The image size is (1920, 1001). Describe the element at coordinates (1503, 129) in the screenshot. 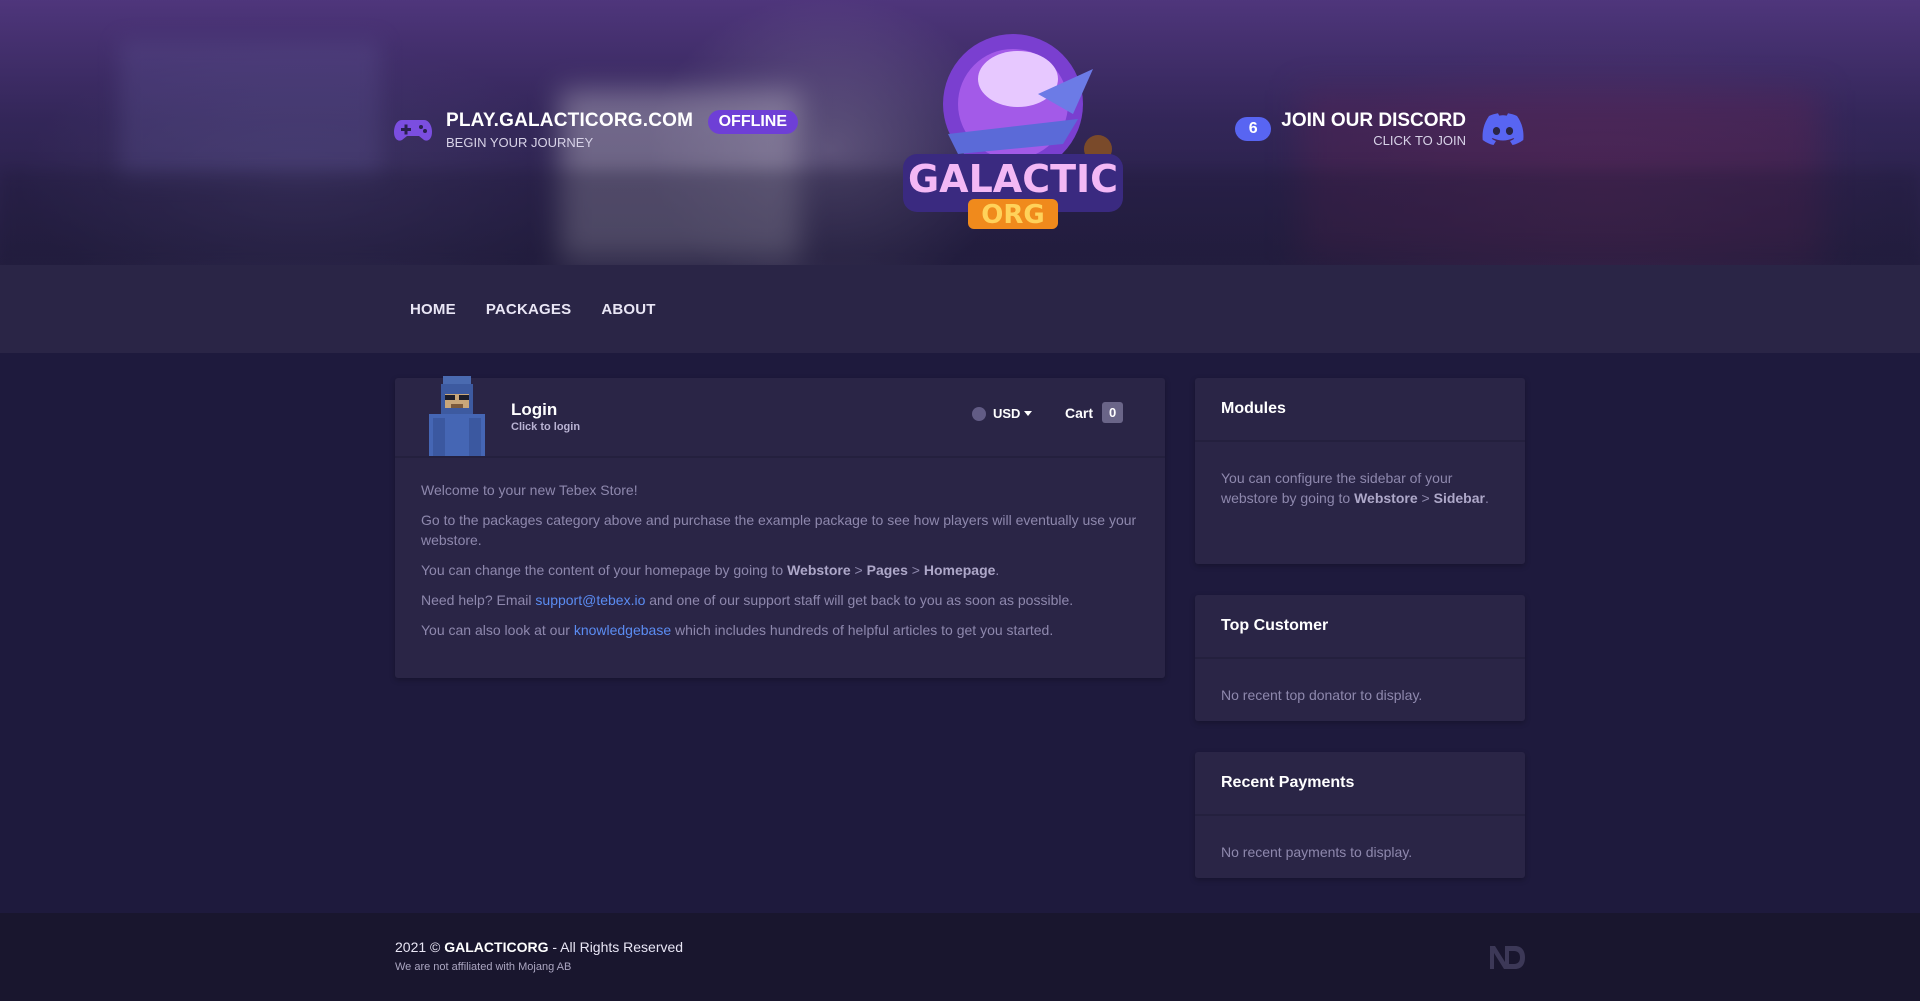

I see `discord-icon` at that location.